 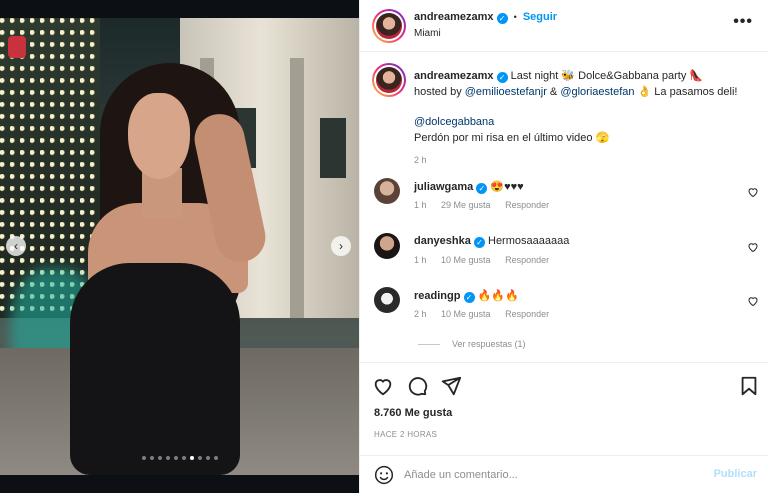 What do you see at coordinates (429, 345) in the screenshot?
I see `replies-divider` at bounding box center [429, 345].